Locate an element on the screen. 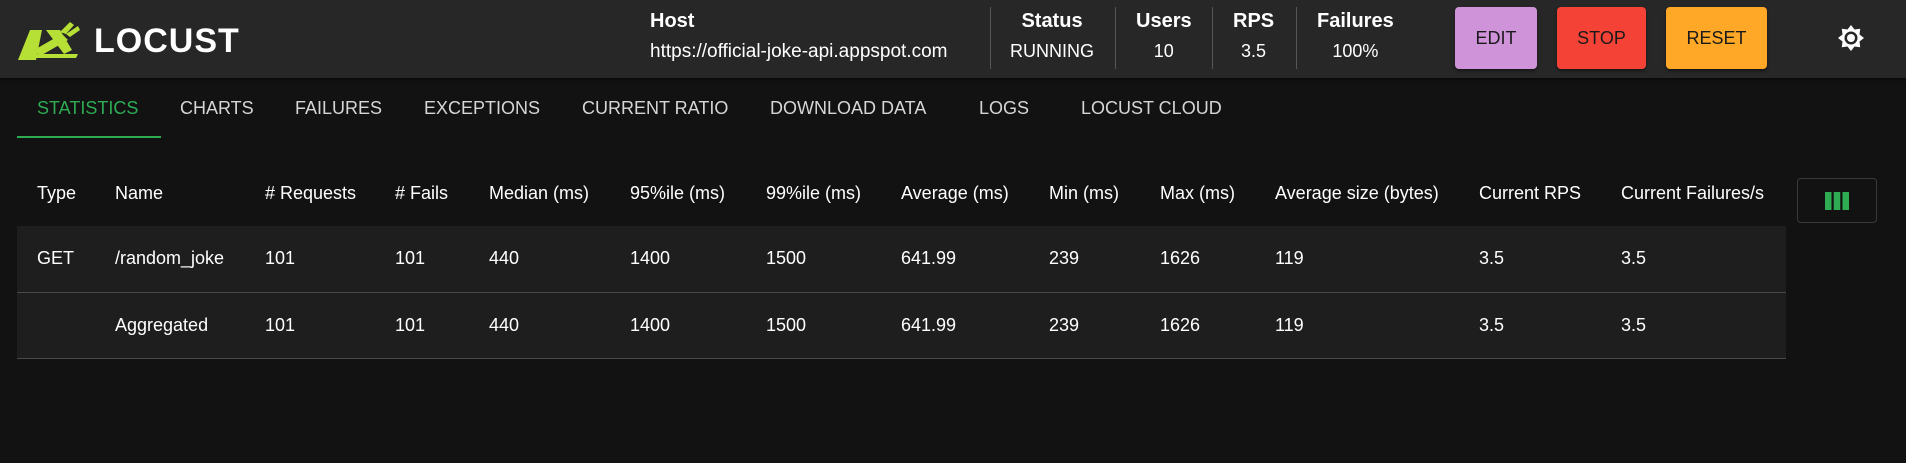 The height and width of the screenshot is (463, 1906). column-header-current-rps: Current RPS is located at coordinates (1530, 193).